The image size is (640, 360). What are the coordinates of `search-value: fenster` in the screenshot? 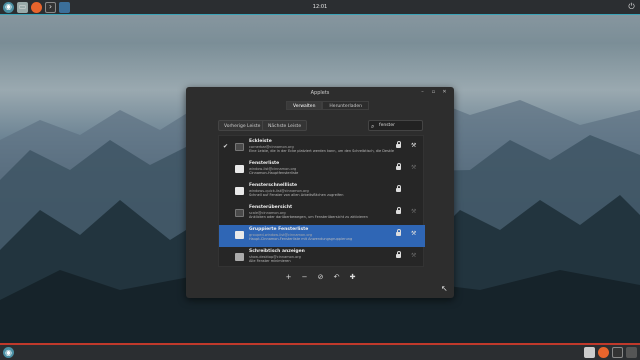 It's located at (387, 125).